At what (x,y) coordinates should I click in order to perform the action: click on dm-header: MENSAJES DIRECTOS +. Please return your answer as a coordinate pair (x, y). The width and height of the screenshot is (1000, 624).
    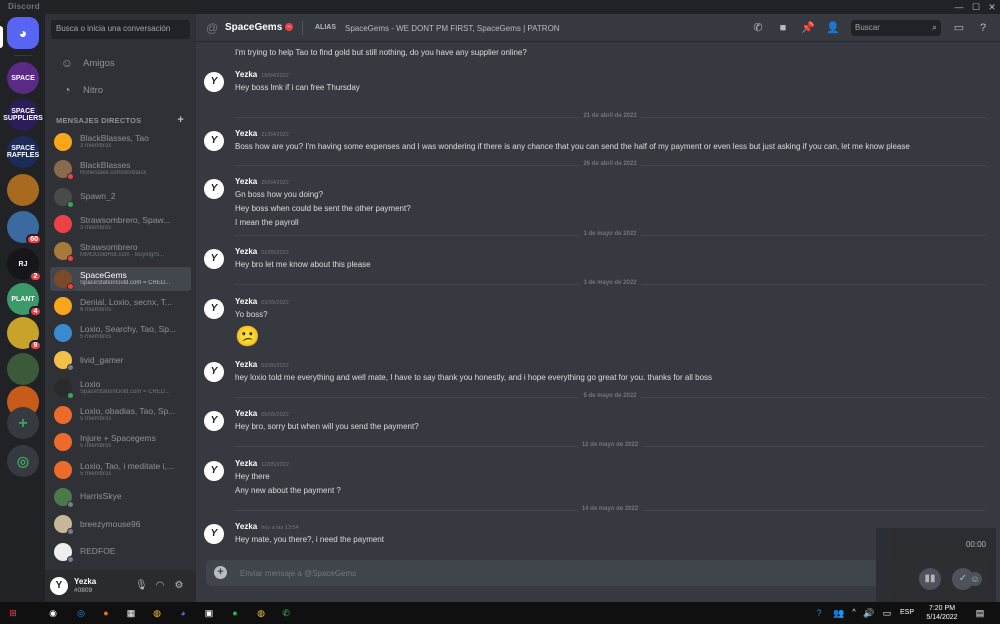
    Looking at the image, I should click on (120, 120).